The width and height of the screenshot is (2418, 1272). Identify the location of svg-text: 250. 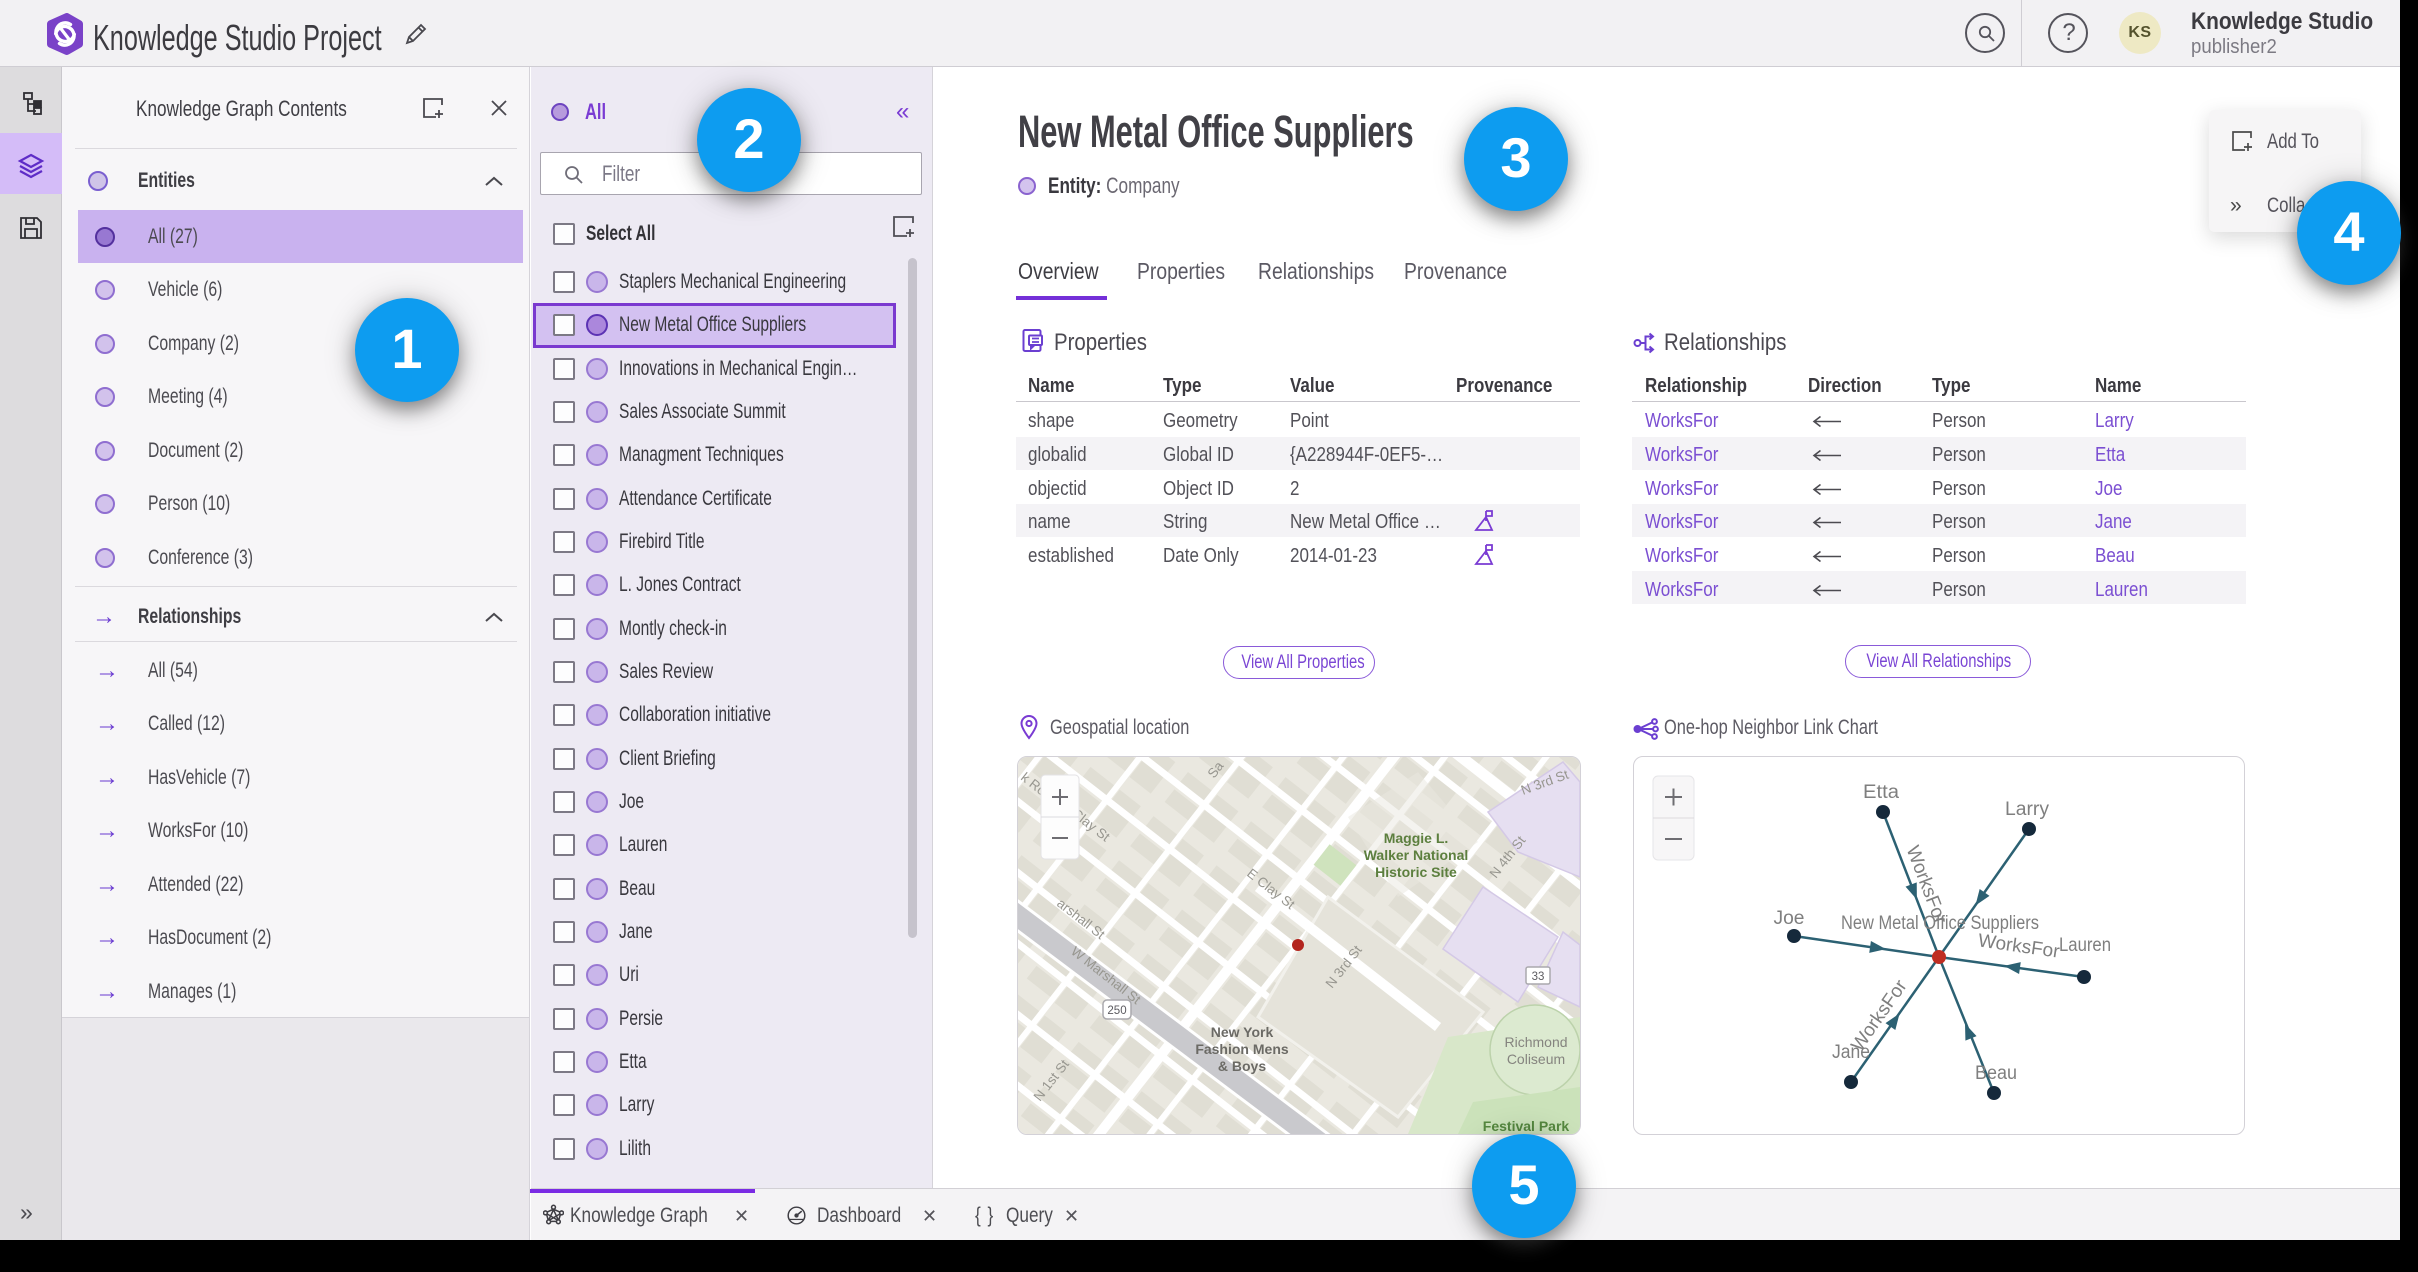
(1116, 1011).